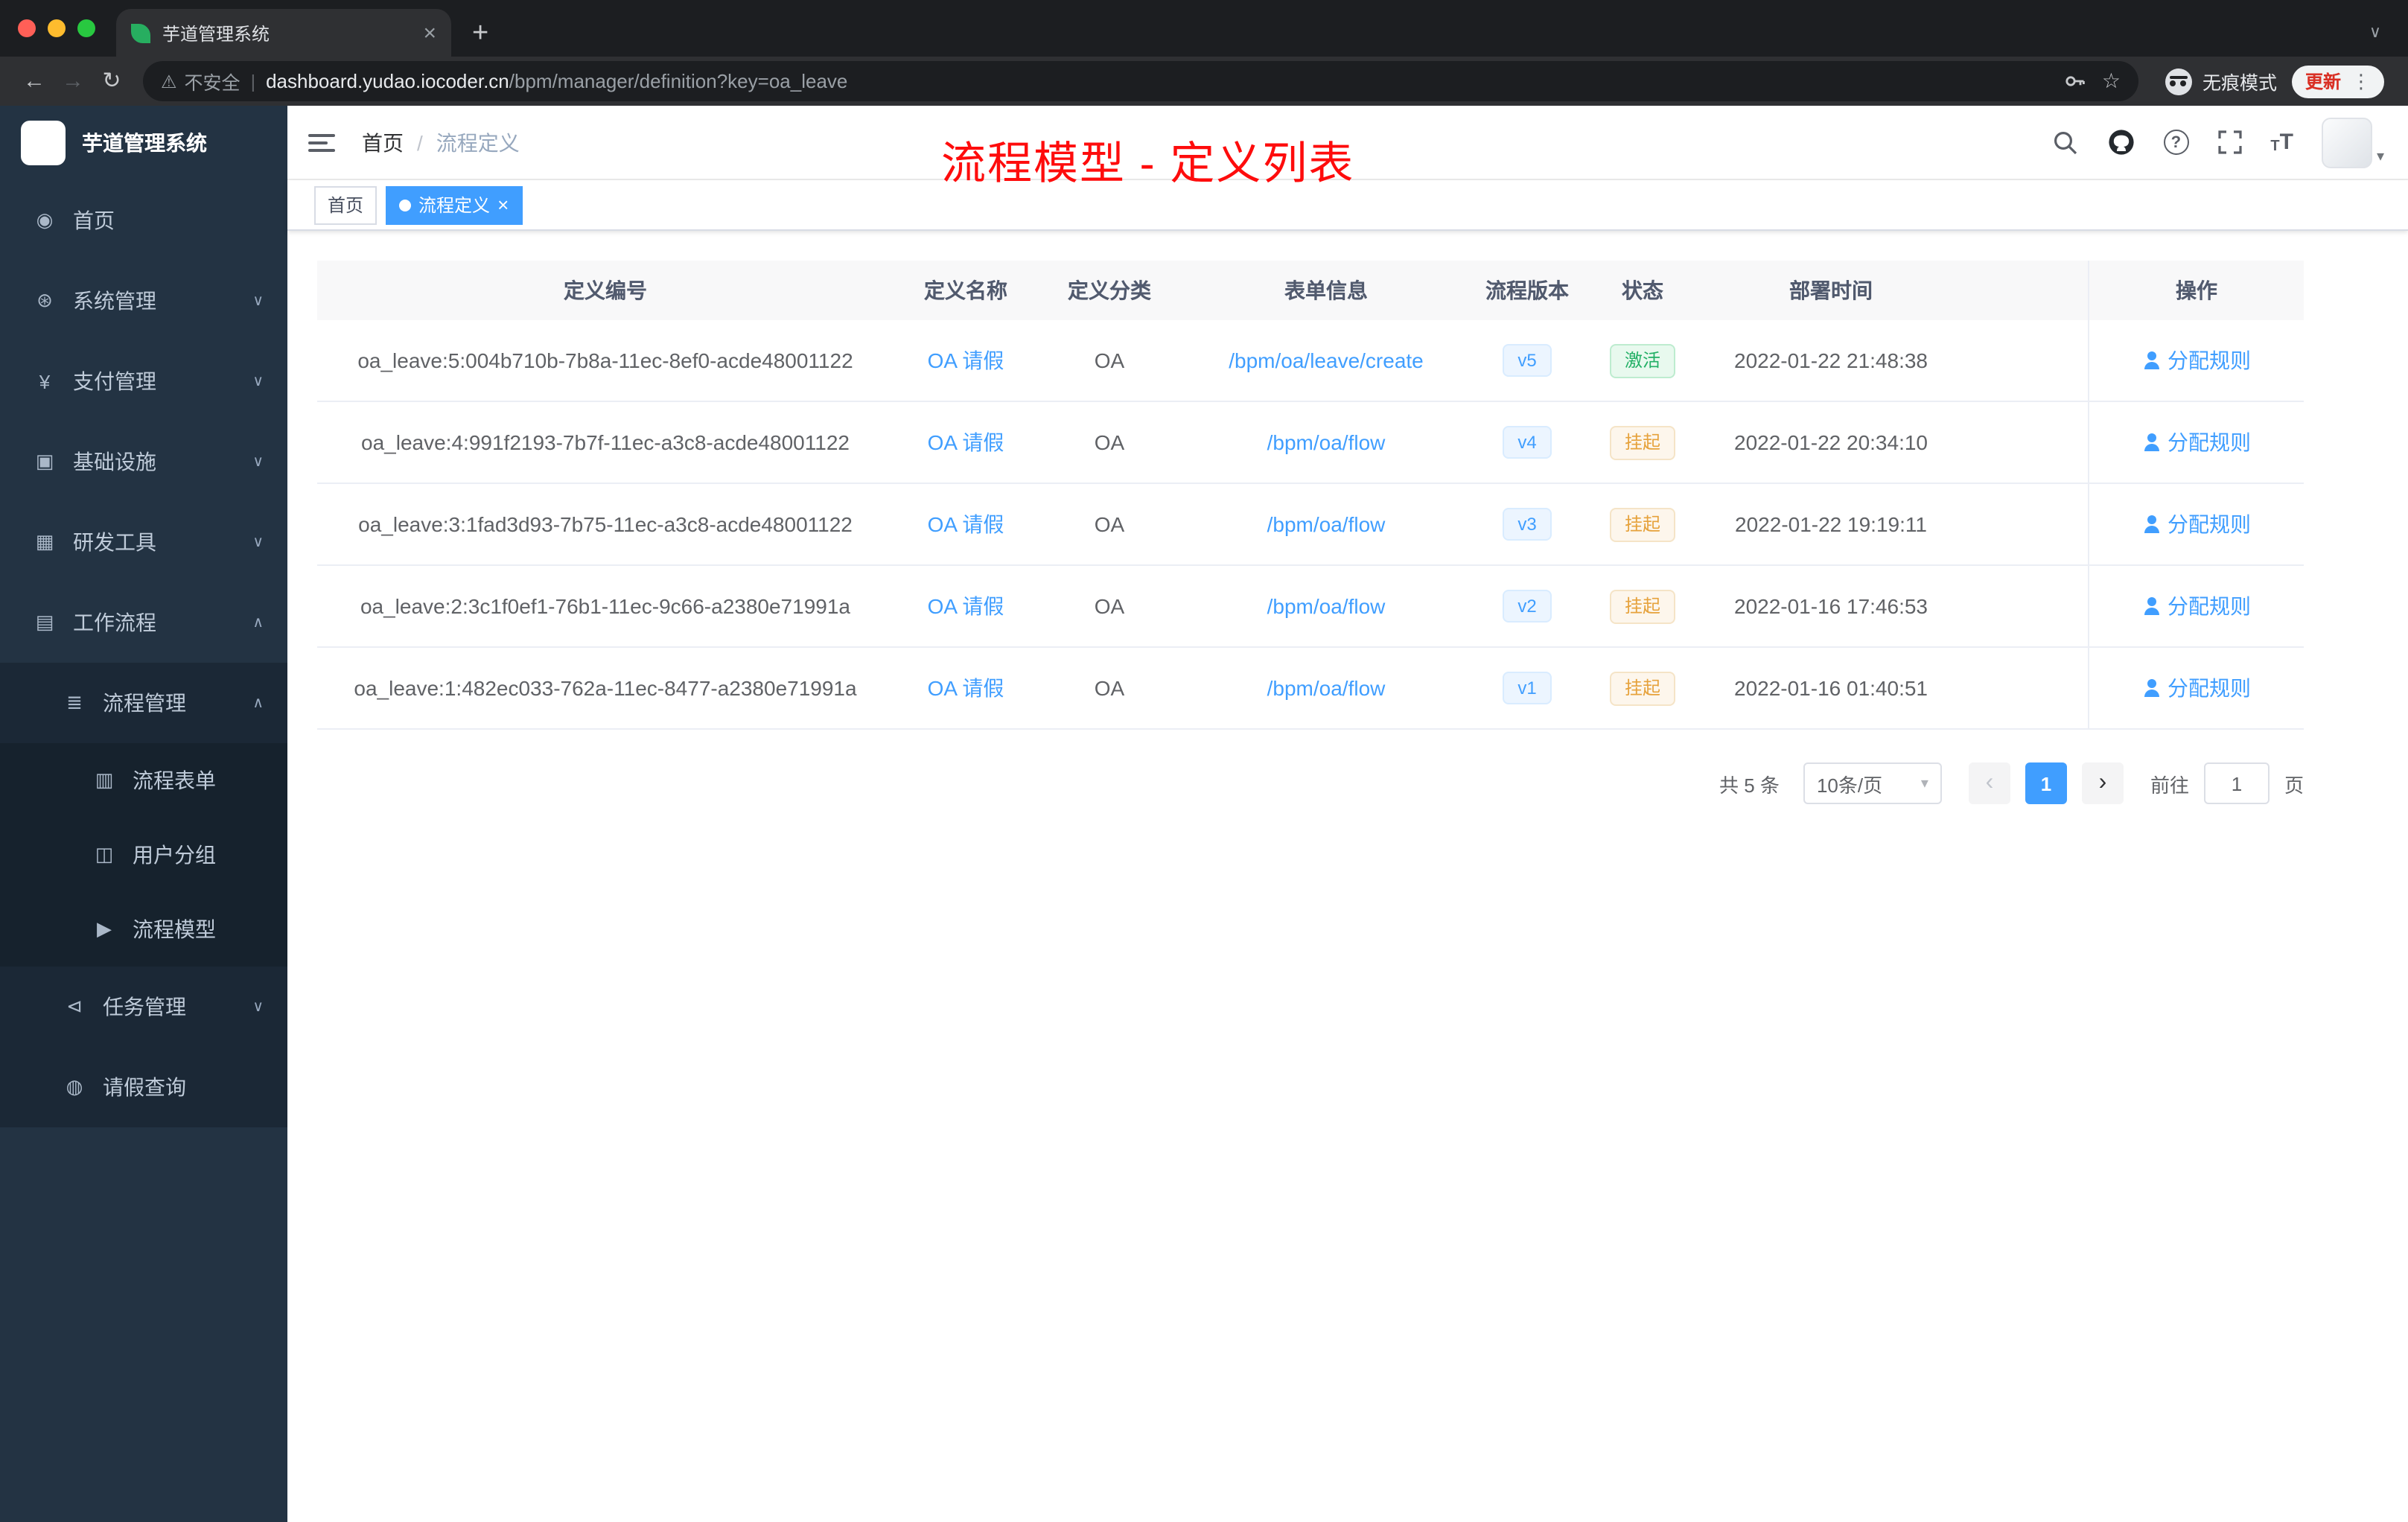  What do you see at coordinates (2024, 290) in the screenshot?
I see `column-filler` at bounding box center [2024, 290].